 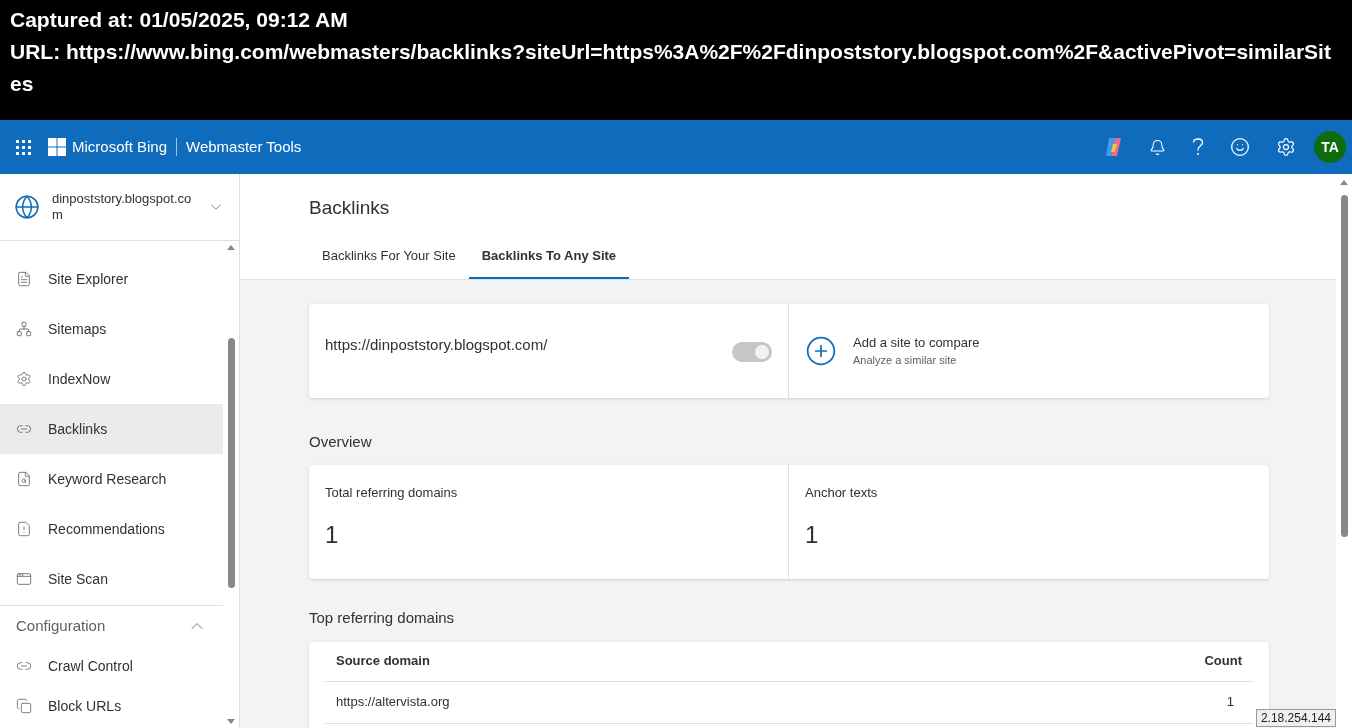 What do you see at coordinates (382, 618) in the screenshot?
I see `section-title: Top referring domains` at bounding box center [382, 618].